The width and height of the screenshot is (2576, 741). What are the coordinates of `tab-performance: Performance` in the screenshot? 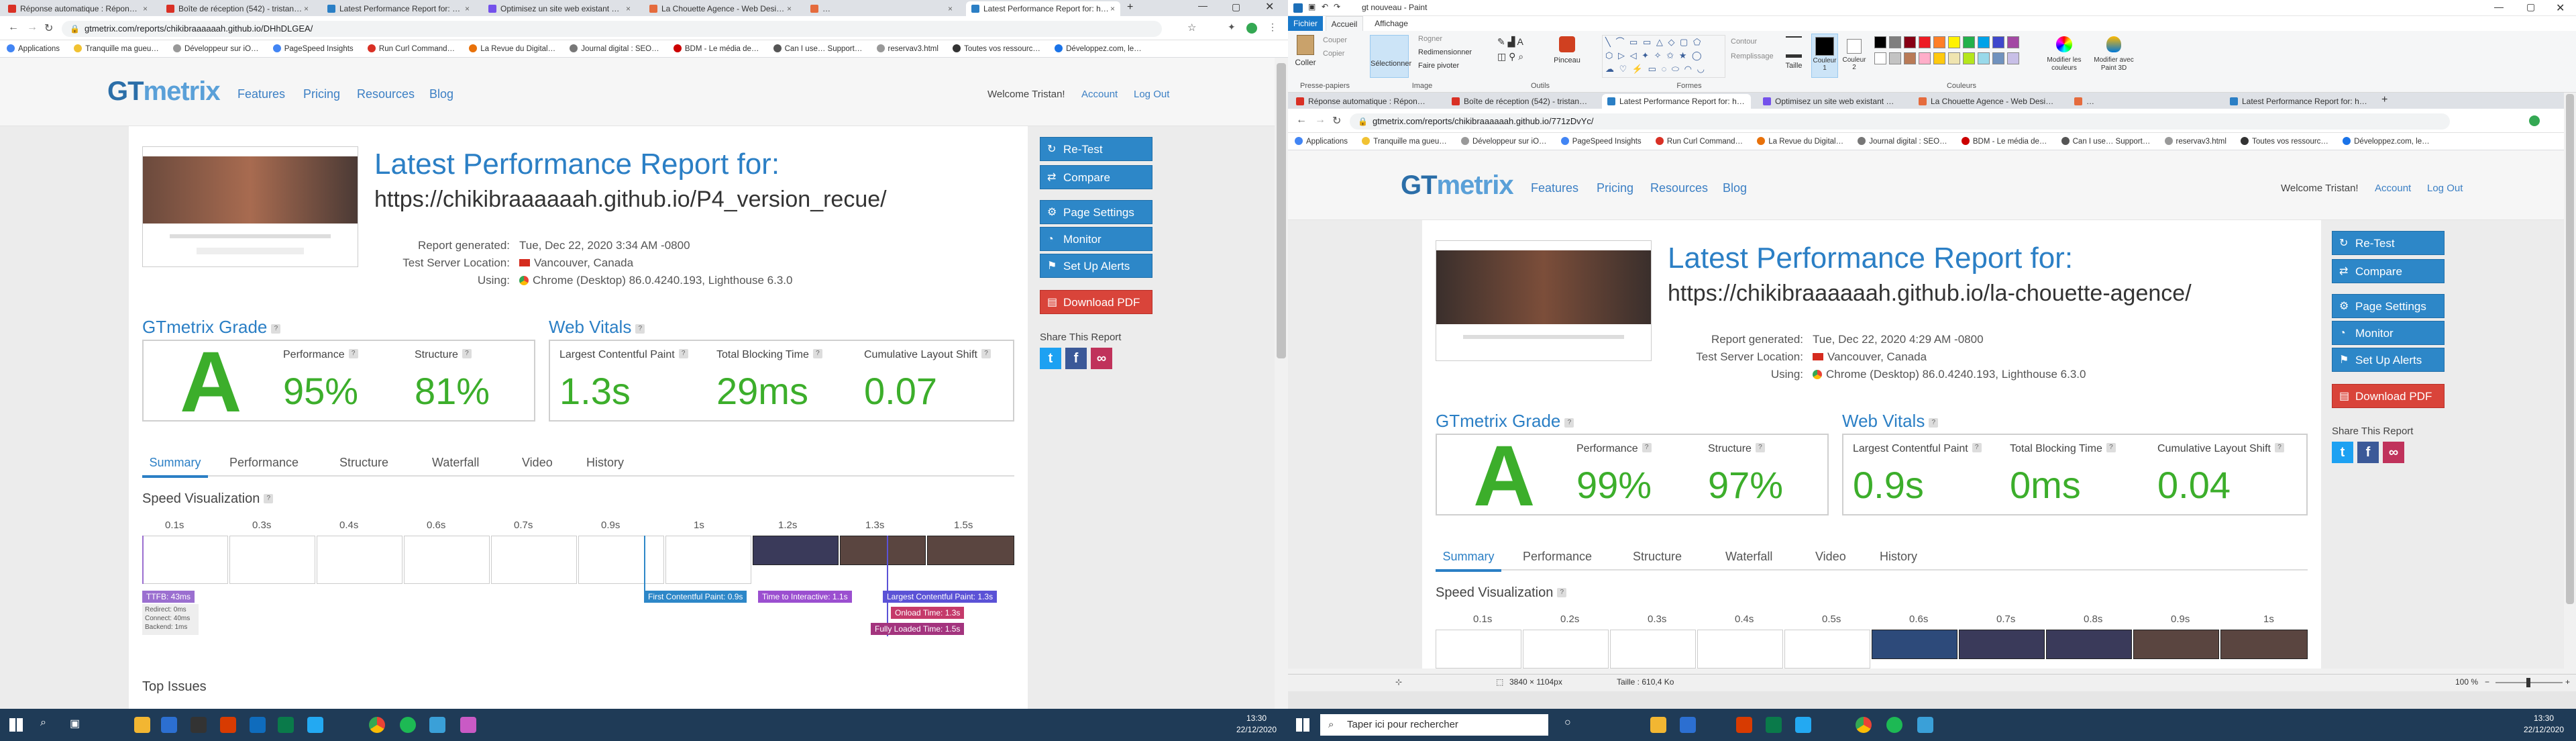 It's located at (1557, 556).